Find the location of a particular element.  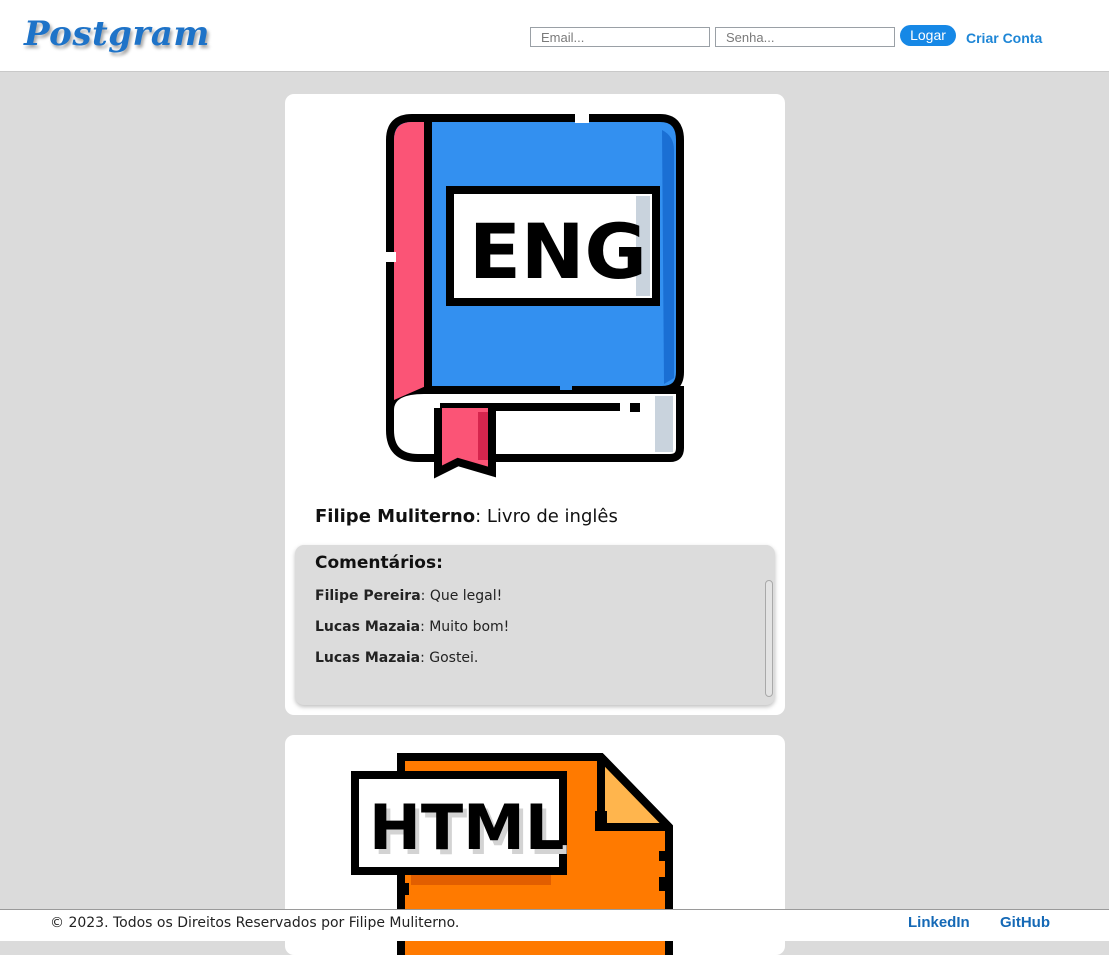

html-label-text: HTML is located at coordinates (466, 827).